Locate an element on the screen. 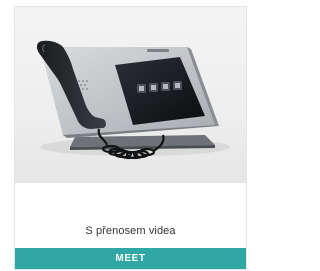 Image resolution: width=320 pixels, height=271 pixels. monitor-stand is located at coordinates (142, 141).